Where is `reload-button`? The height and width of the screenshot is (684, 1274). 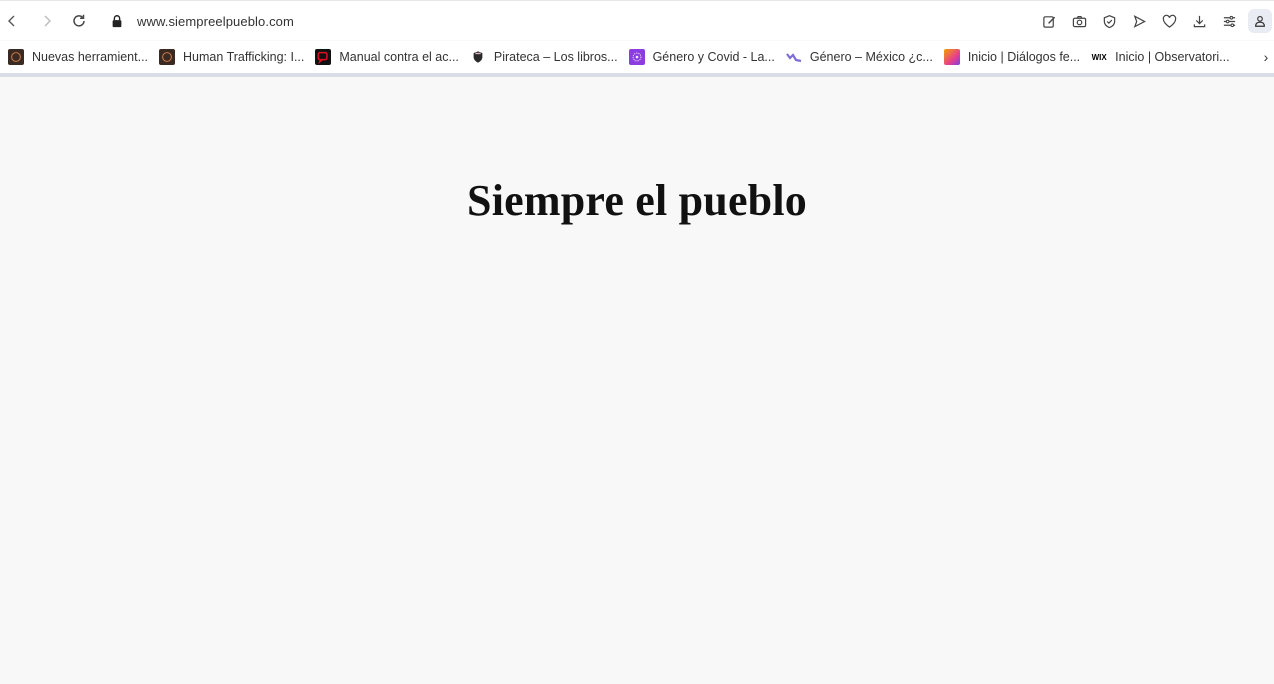 reload-button is located at coordinates (79, 21).